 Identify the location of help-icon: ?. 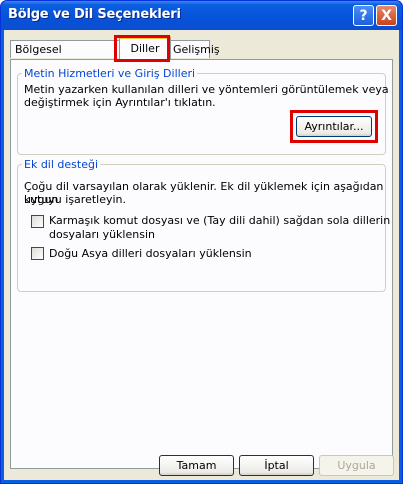
(363, 16).